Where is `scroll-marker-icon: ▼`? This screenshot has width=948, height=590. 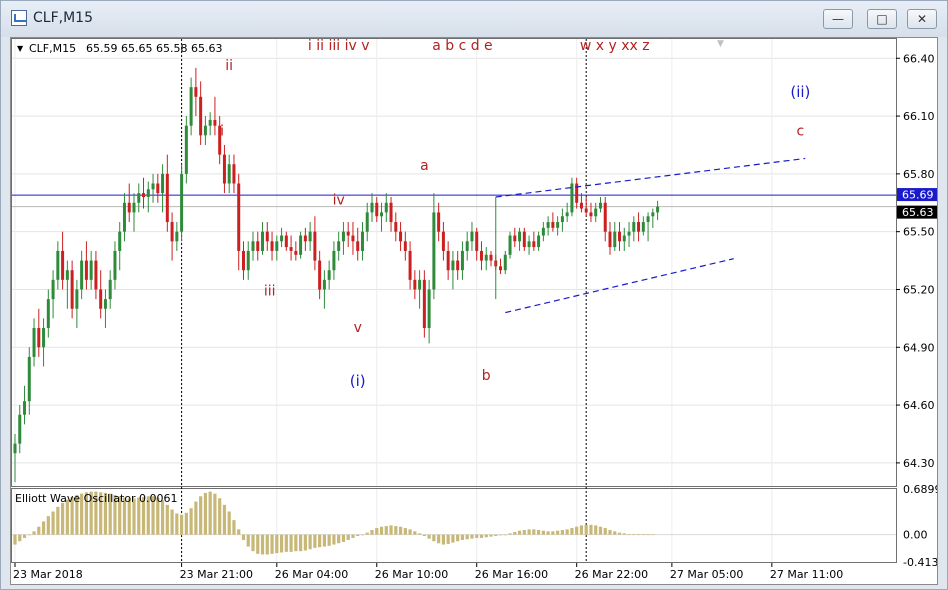 scroll-marker-icon: ▼ is located at coordinates (720, 44).